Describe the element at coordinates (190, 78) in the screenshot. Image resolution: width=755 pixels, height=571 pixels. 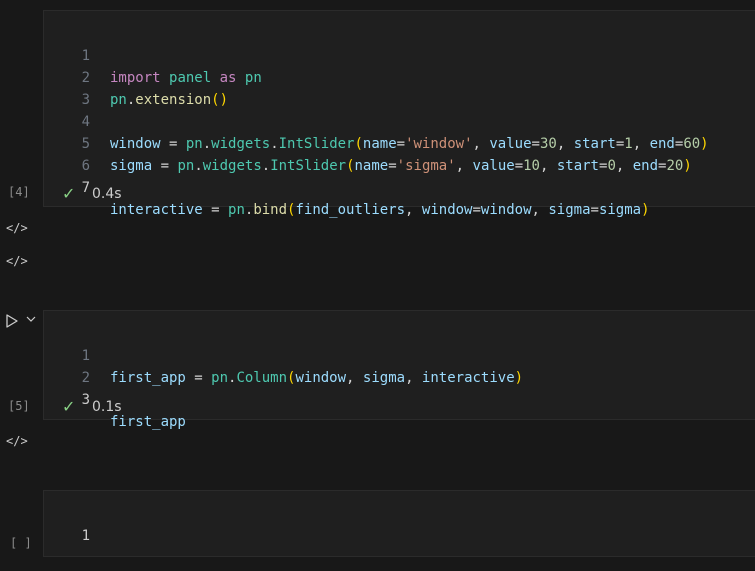
I see `token: panel` at that location.